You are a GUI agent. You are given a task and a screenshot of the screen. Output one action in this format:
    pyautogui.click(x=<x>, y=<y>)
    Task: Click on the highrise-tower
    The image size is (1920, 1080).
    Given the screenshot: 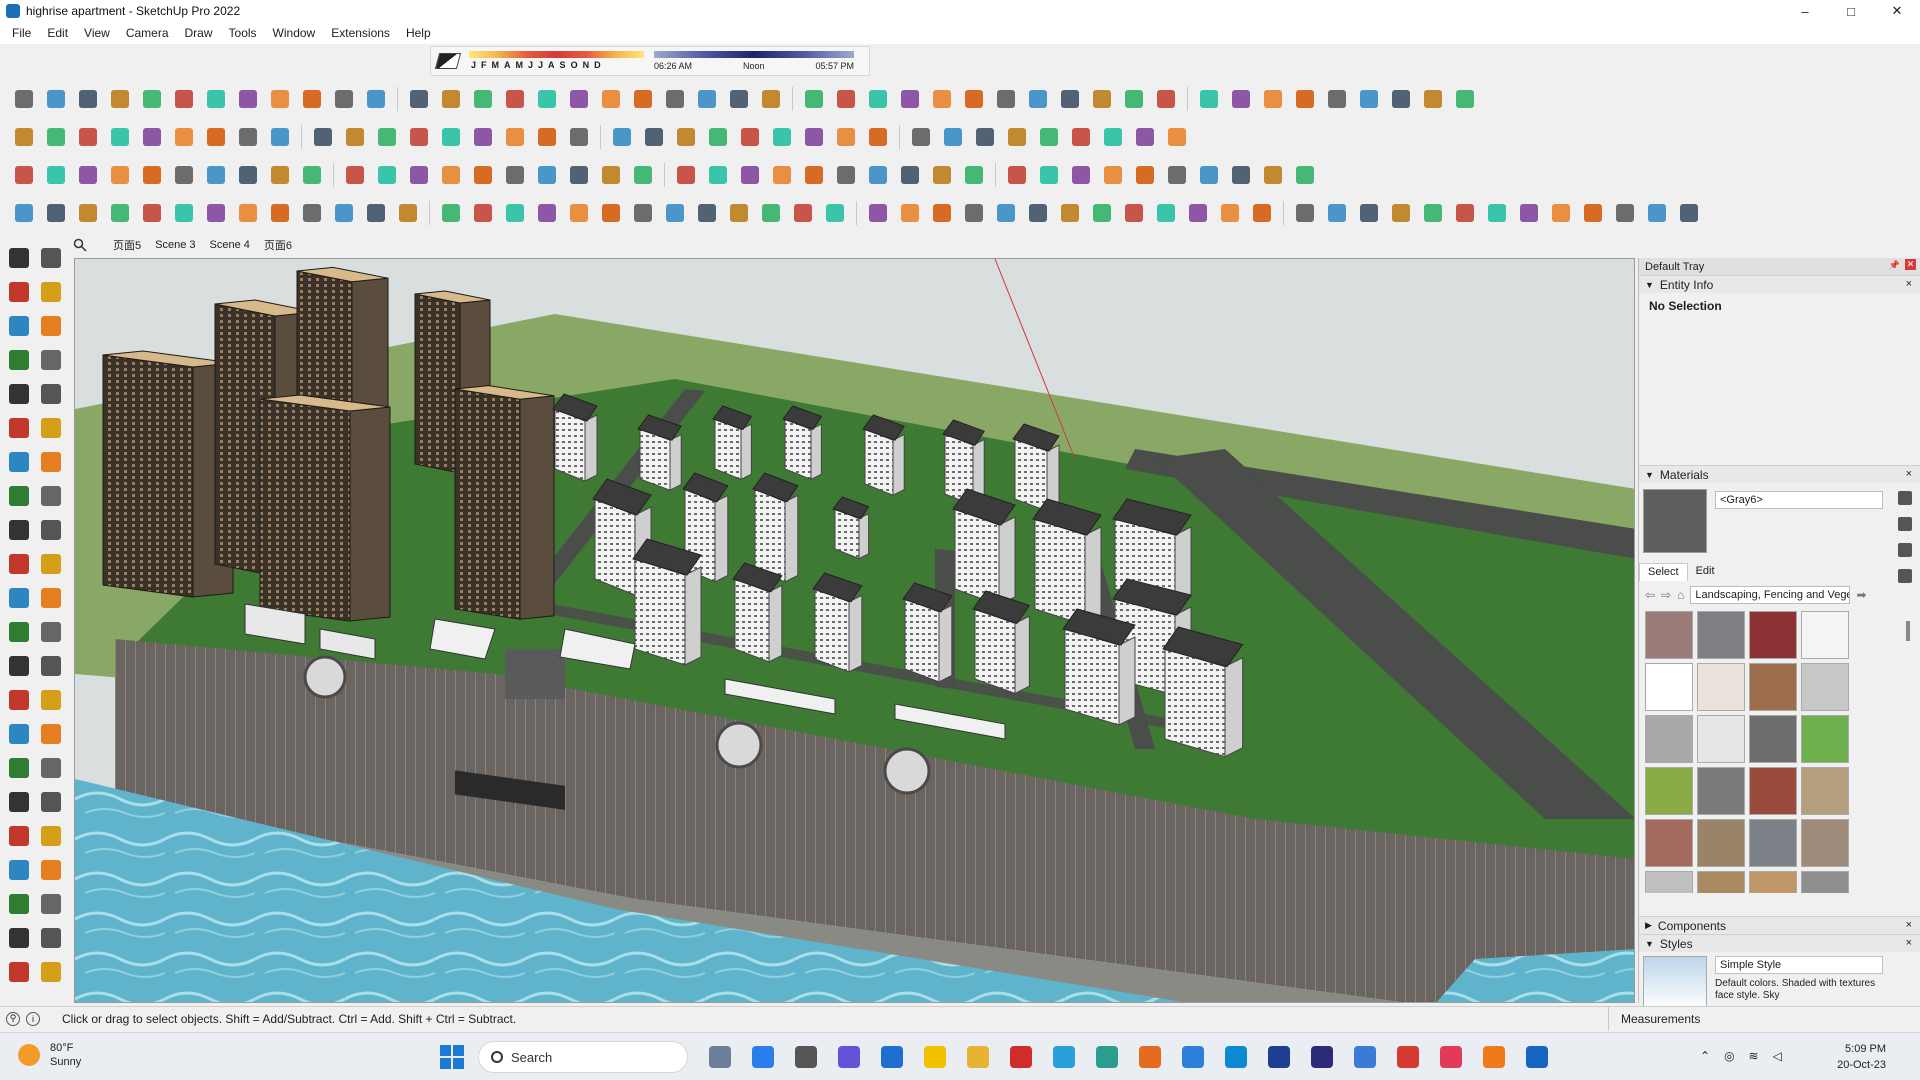 What is the action you would take?
    pyautogui.click(x=305, y=510)
    